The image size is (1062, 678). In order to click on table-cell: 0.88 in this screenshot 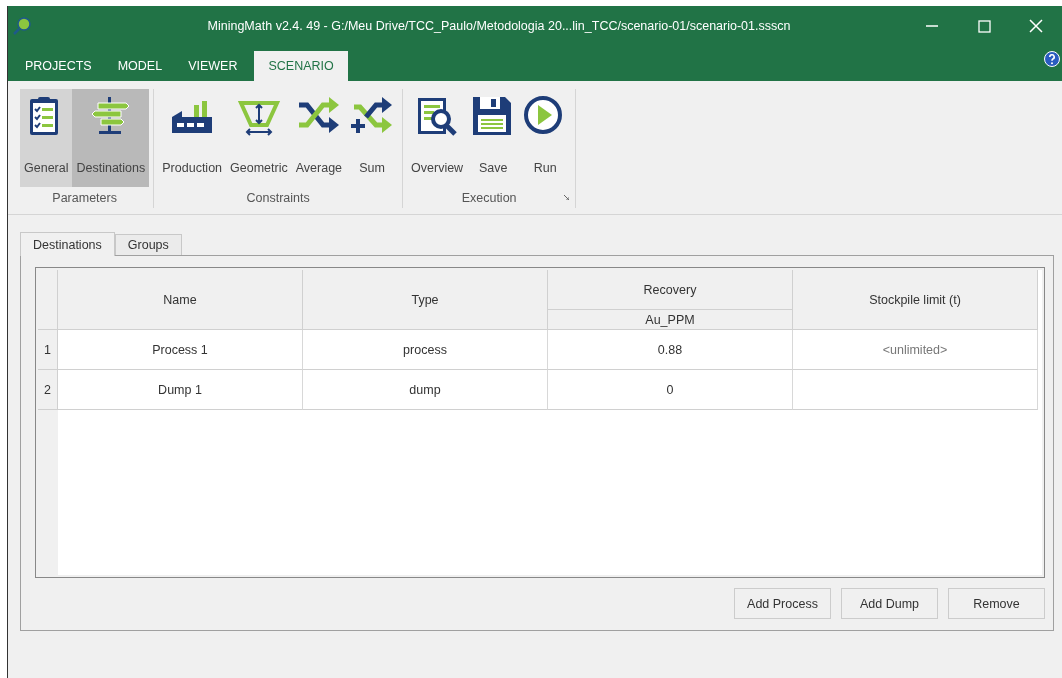, I will do `click(670, 350)`.